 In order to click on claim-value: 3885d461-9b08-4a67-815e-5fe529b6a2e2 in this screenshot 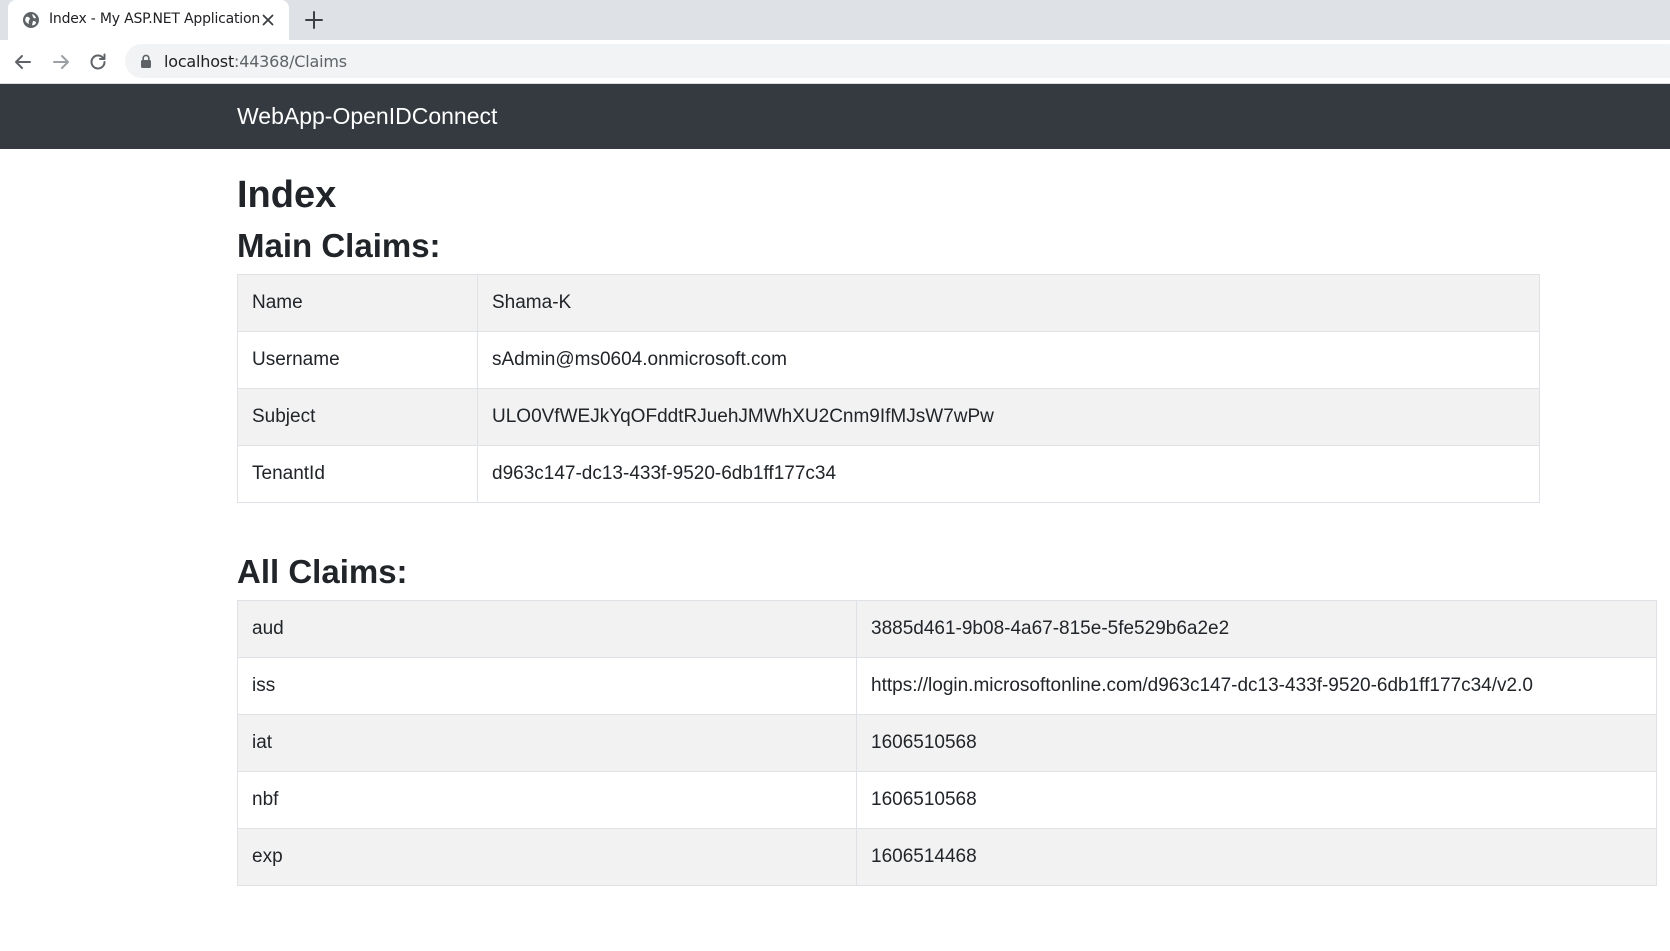, I will do `click(1256, 629)`.